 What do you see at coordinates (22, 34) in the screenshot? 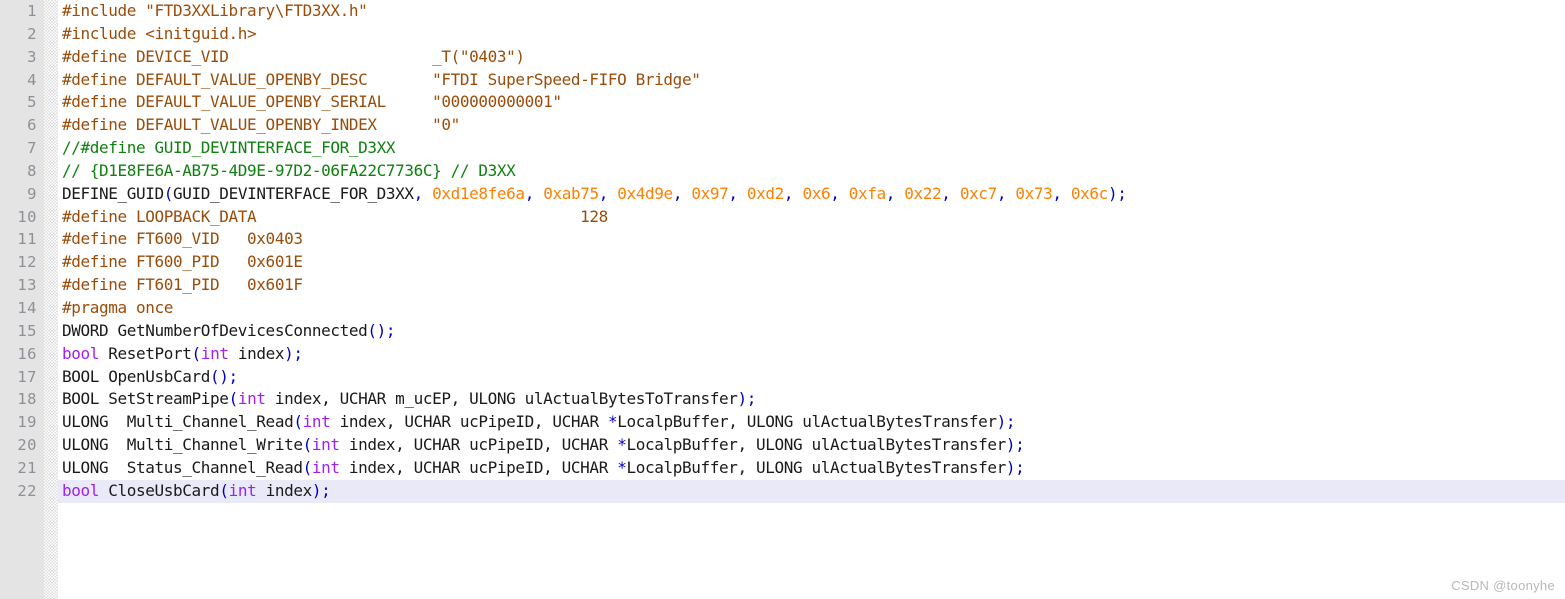
I see `line-number: 2` at bounding box center [22, 34].